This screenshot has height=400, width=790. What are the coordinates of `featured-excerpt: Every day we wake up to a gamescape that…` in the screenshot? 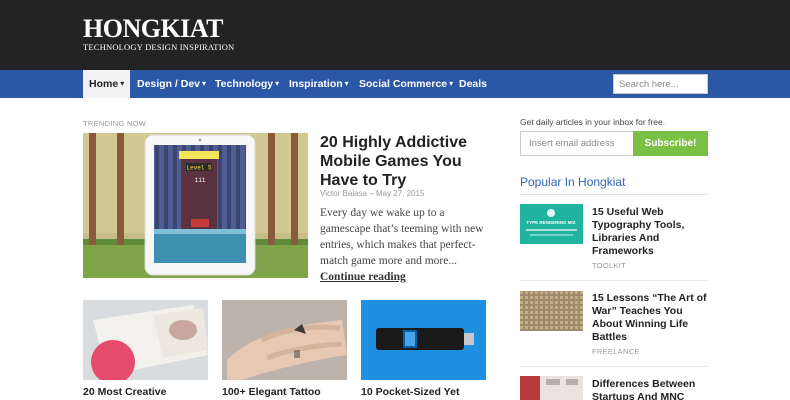 It's located at (405, 245).